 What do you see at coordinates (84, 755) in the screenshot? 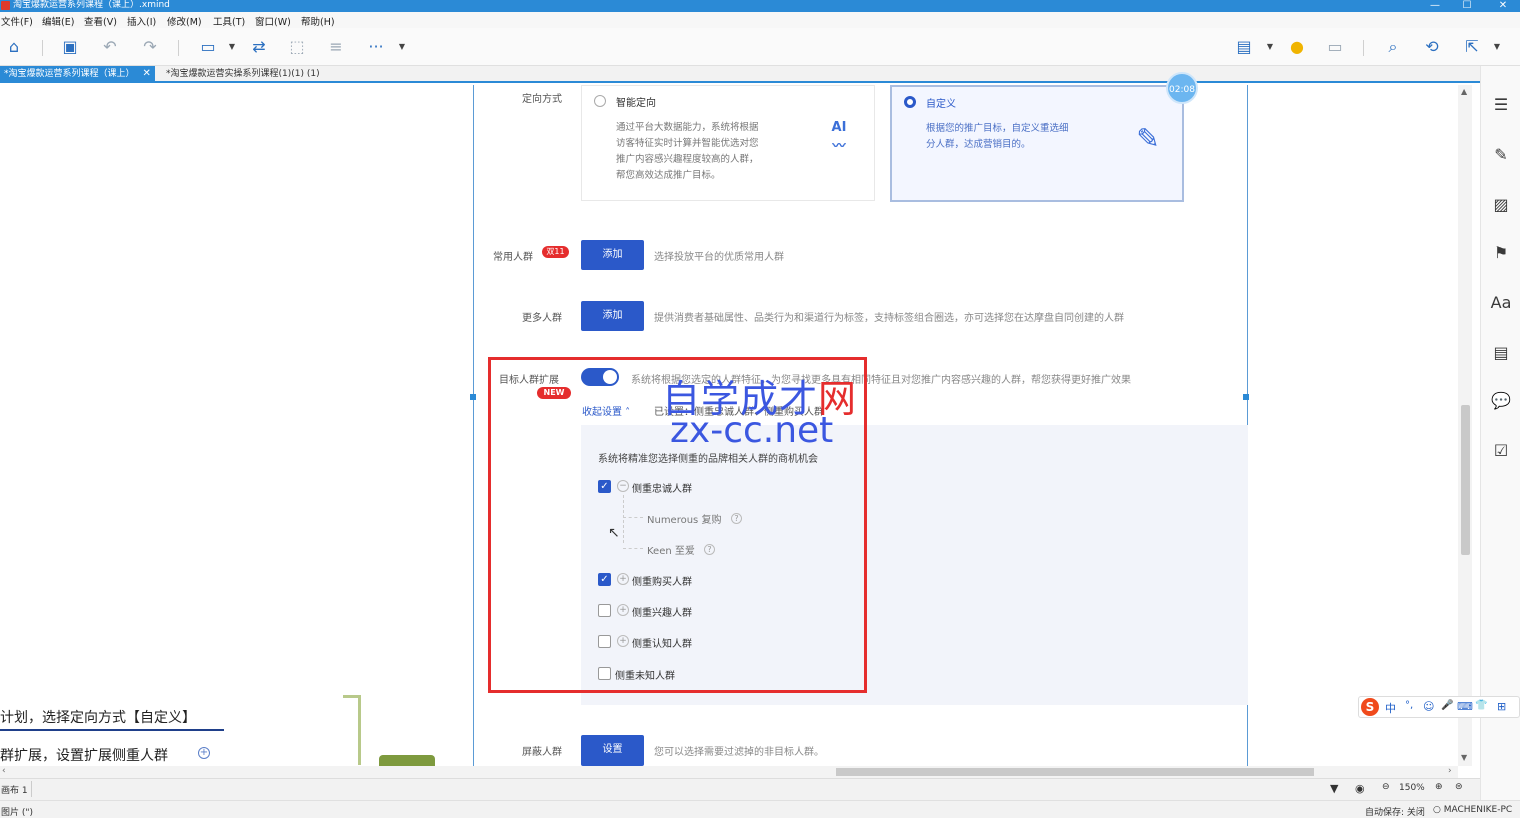
I see `topic-crowd-expansion: 群扩展，设置扩展侧重人群` at bounding box center [84, 755].